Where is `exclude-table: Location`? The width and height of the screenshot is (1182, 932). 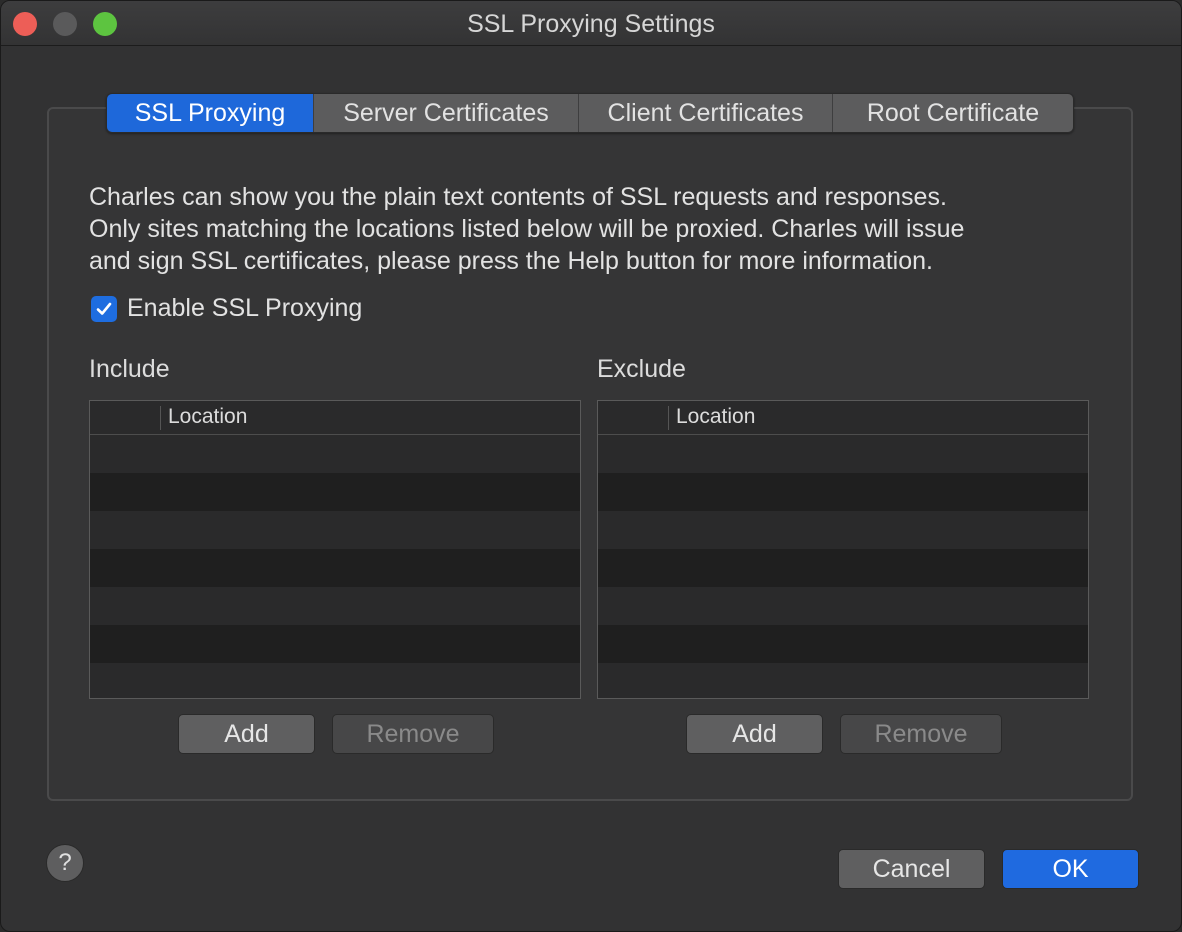 exclude-table: Location is located at coordinates (843, 549).